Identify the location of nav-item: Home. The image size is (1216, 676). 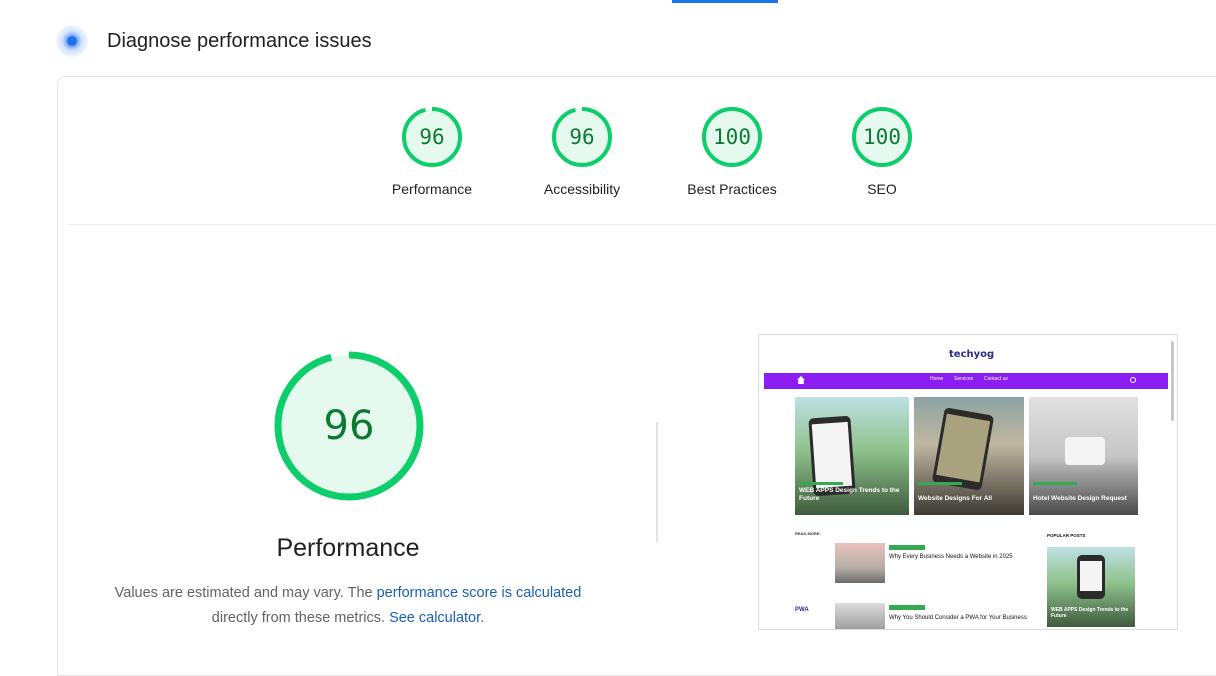
(937, 379).